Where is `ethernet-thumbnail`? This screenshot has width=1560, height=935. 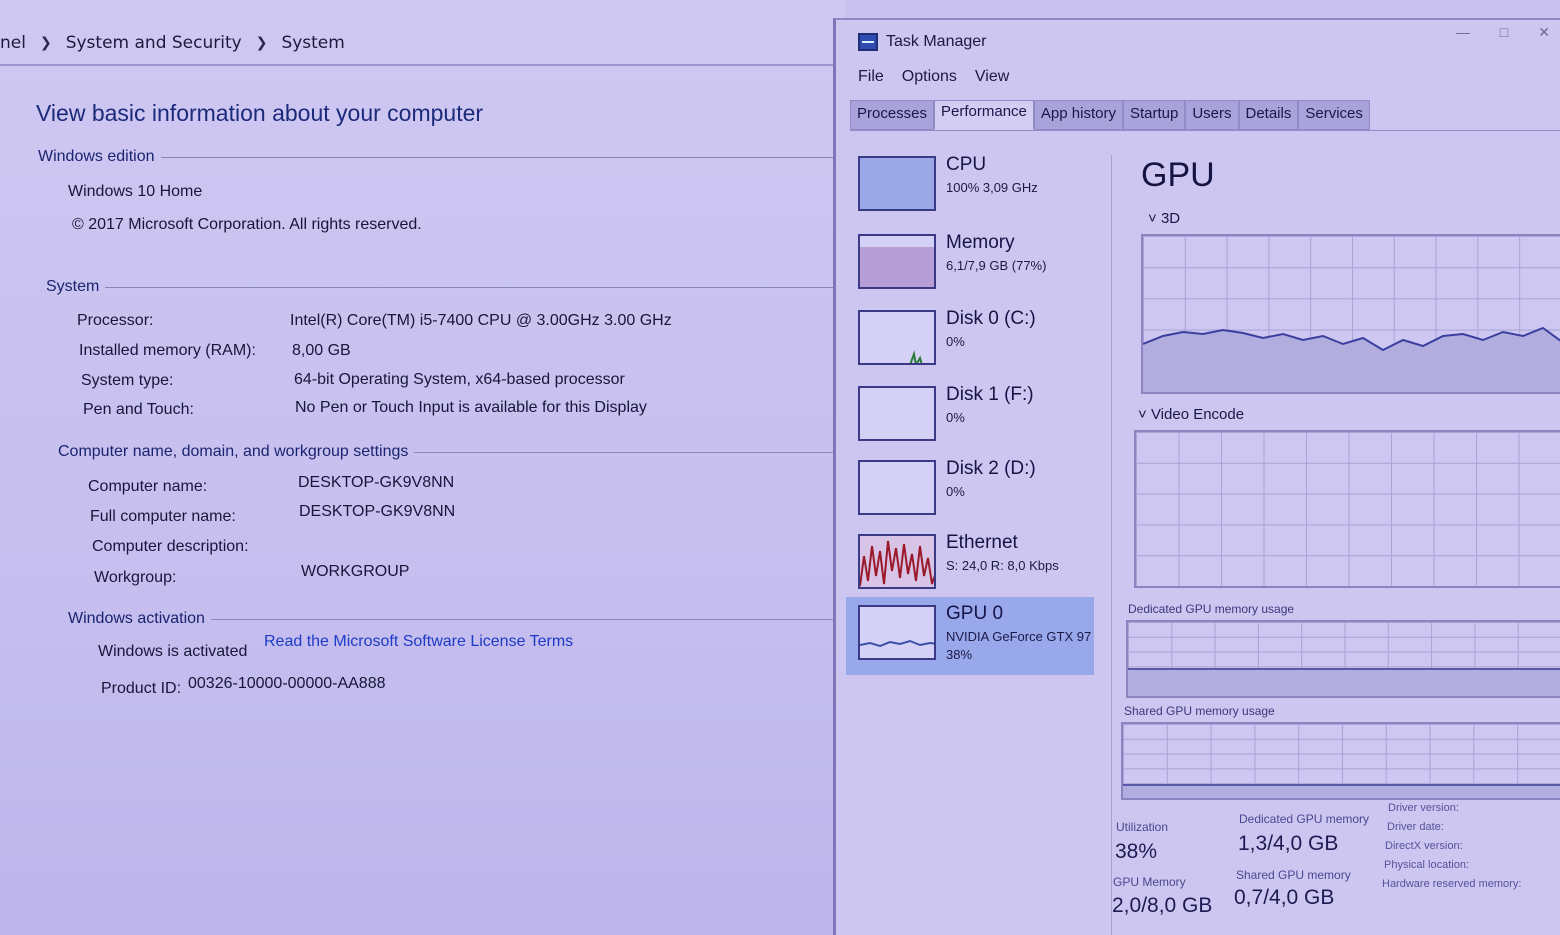
ethernet-thumbnail is located at coordinates (897, 561).